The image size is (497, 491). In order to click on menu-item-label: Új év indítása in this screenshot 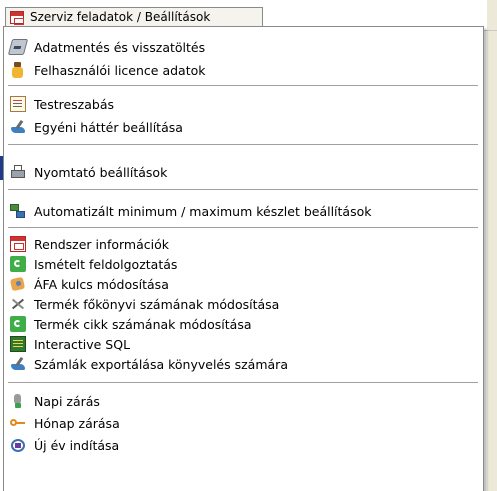, I will do `click(77, 445)`.